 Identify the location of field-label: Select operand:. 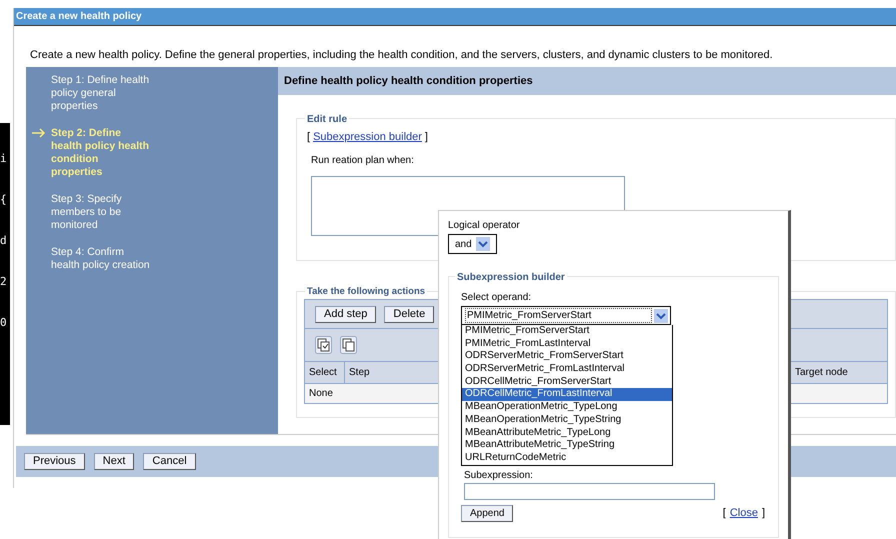
(496, 298).